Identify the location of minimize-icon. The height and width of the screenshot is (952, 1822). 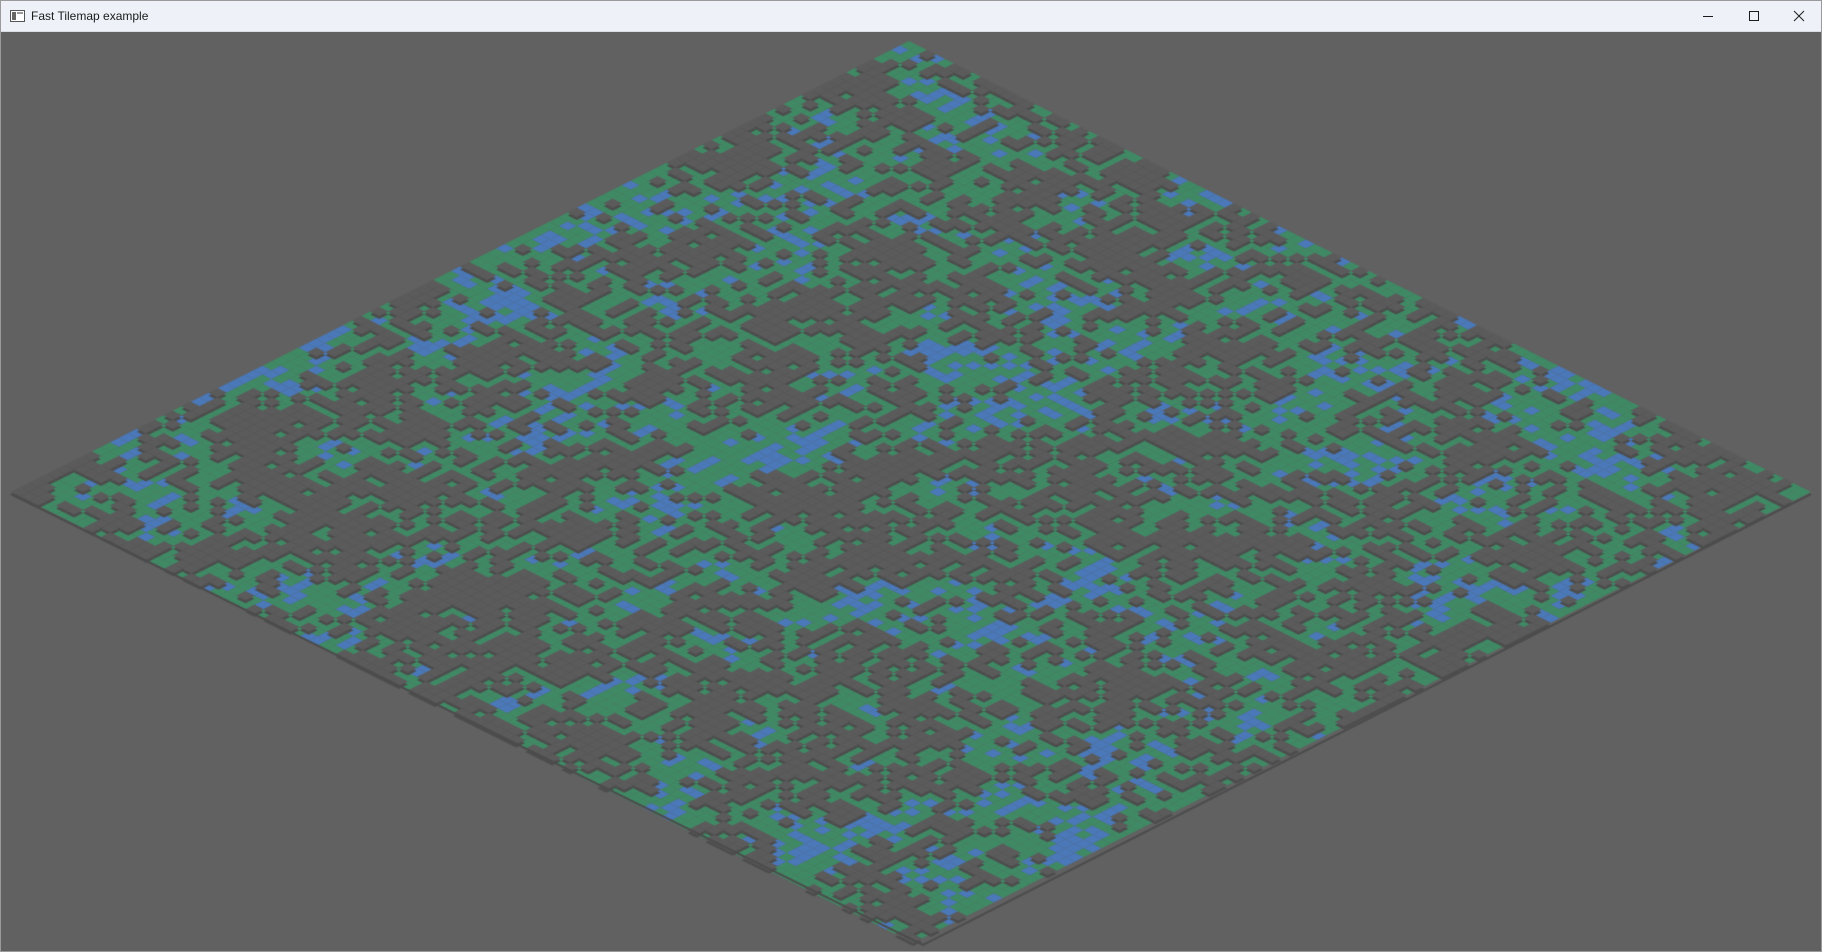
(1708, 16).